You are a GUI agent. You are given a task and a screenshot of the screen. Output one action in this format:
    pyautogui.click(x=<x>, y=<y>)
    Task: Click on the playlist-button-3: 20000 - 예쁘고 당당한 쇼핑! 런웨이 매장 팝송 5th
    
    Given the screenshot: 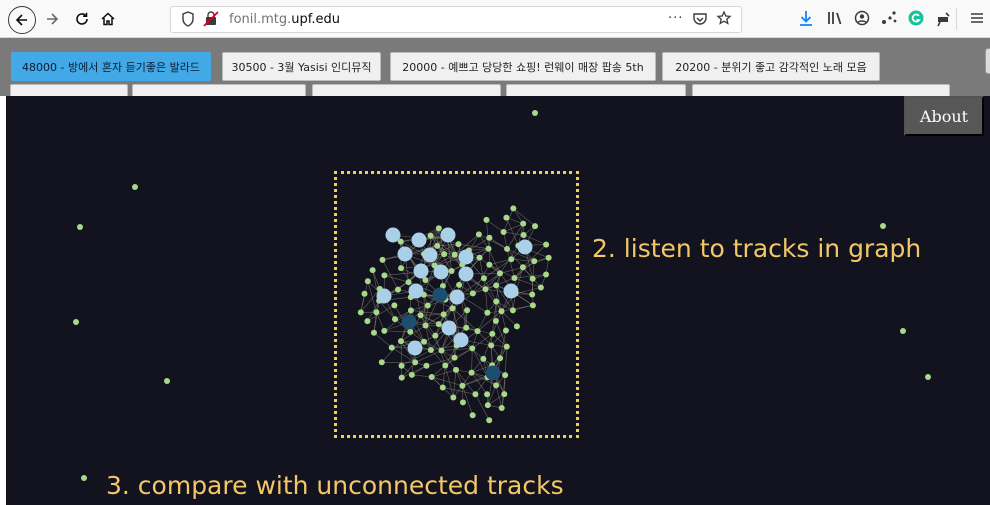 What is the action you would take?
    pyautogui.click(x=523, y=66)
    